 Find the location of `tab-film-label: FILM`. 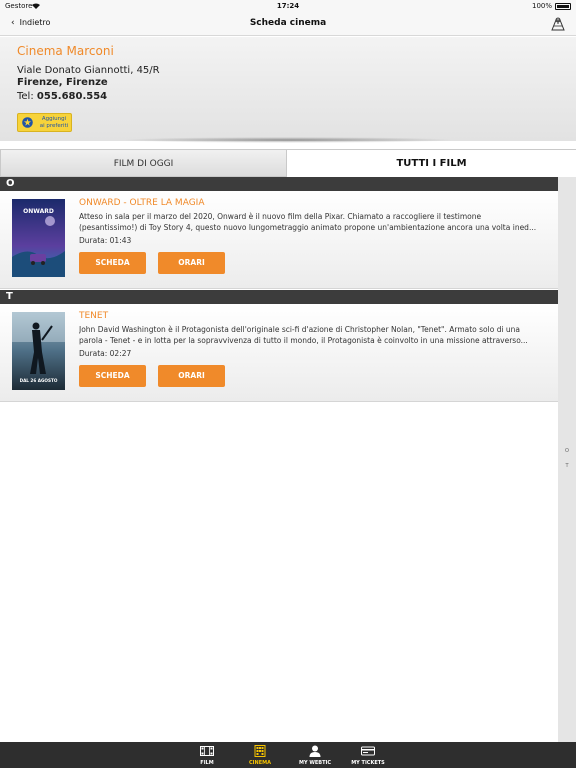

tab-film-label: FILM is located at coordinates (207, 763).